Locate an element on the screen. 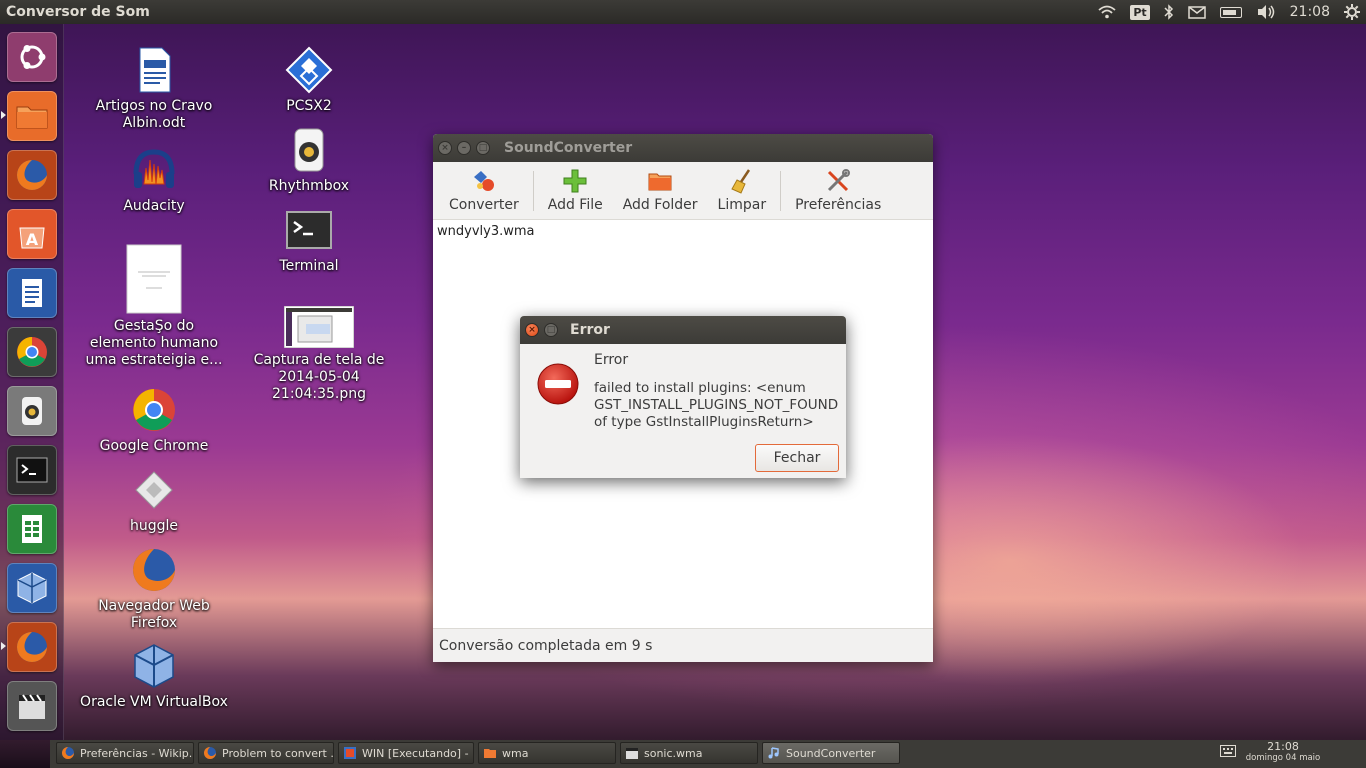 This screenshot has width=1366, height=768. desktop-icon-firefox: Navegador Web Firefox is located at coordinates (154, 589).